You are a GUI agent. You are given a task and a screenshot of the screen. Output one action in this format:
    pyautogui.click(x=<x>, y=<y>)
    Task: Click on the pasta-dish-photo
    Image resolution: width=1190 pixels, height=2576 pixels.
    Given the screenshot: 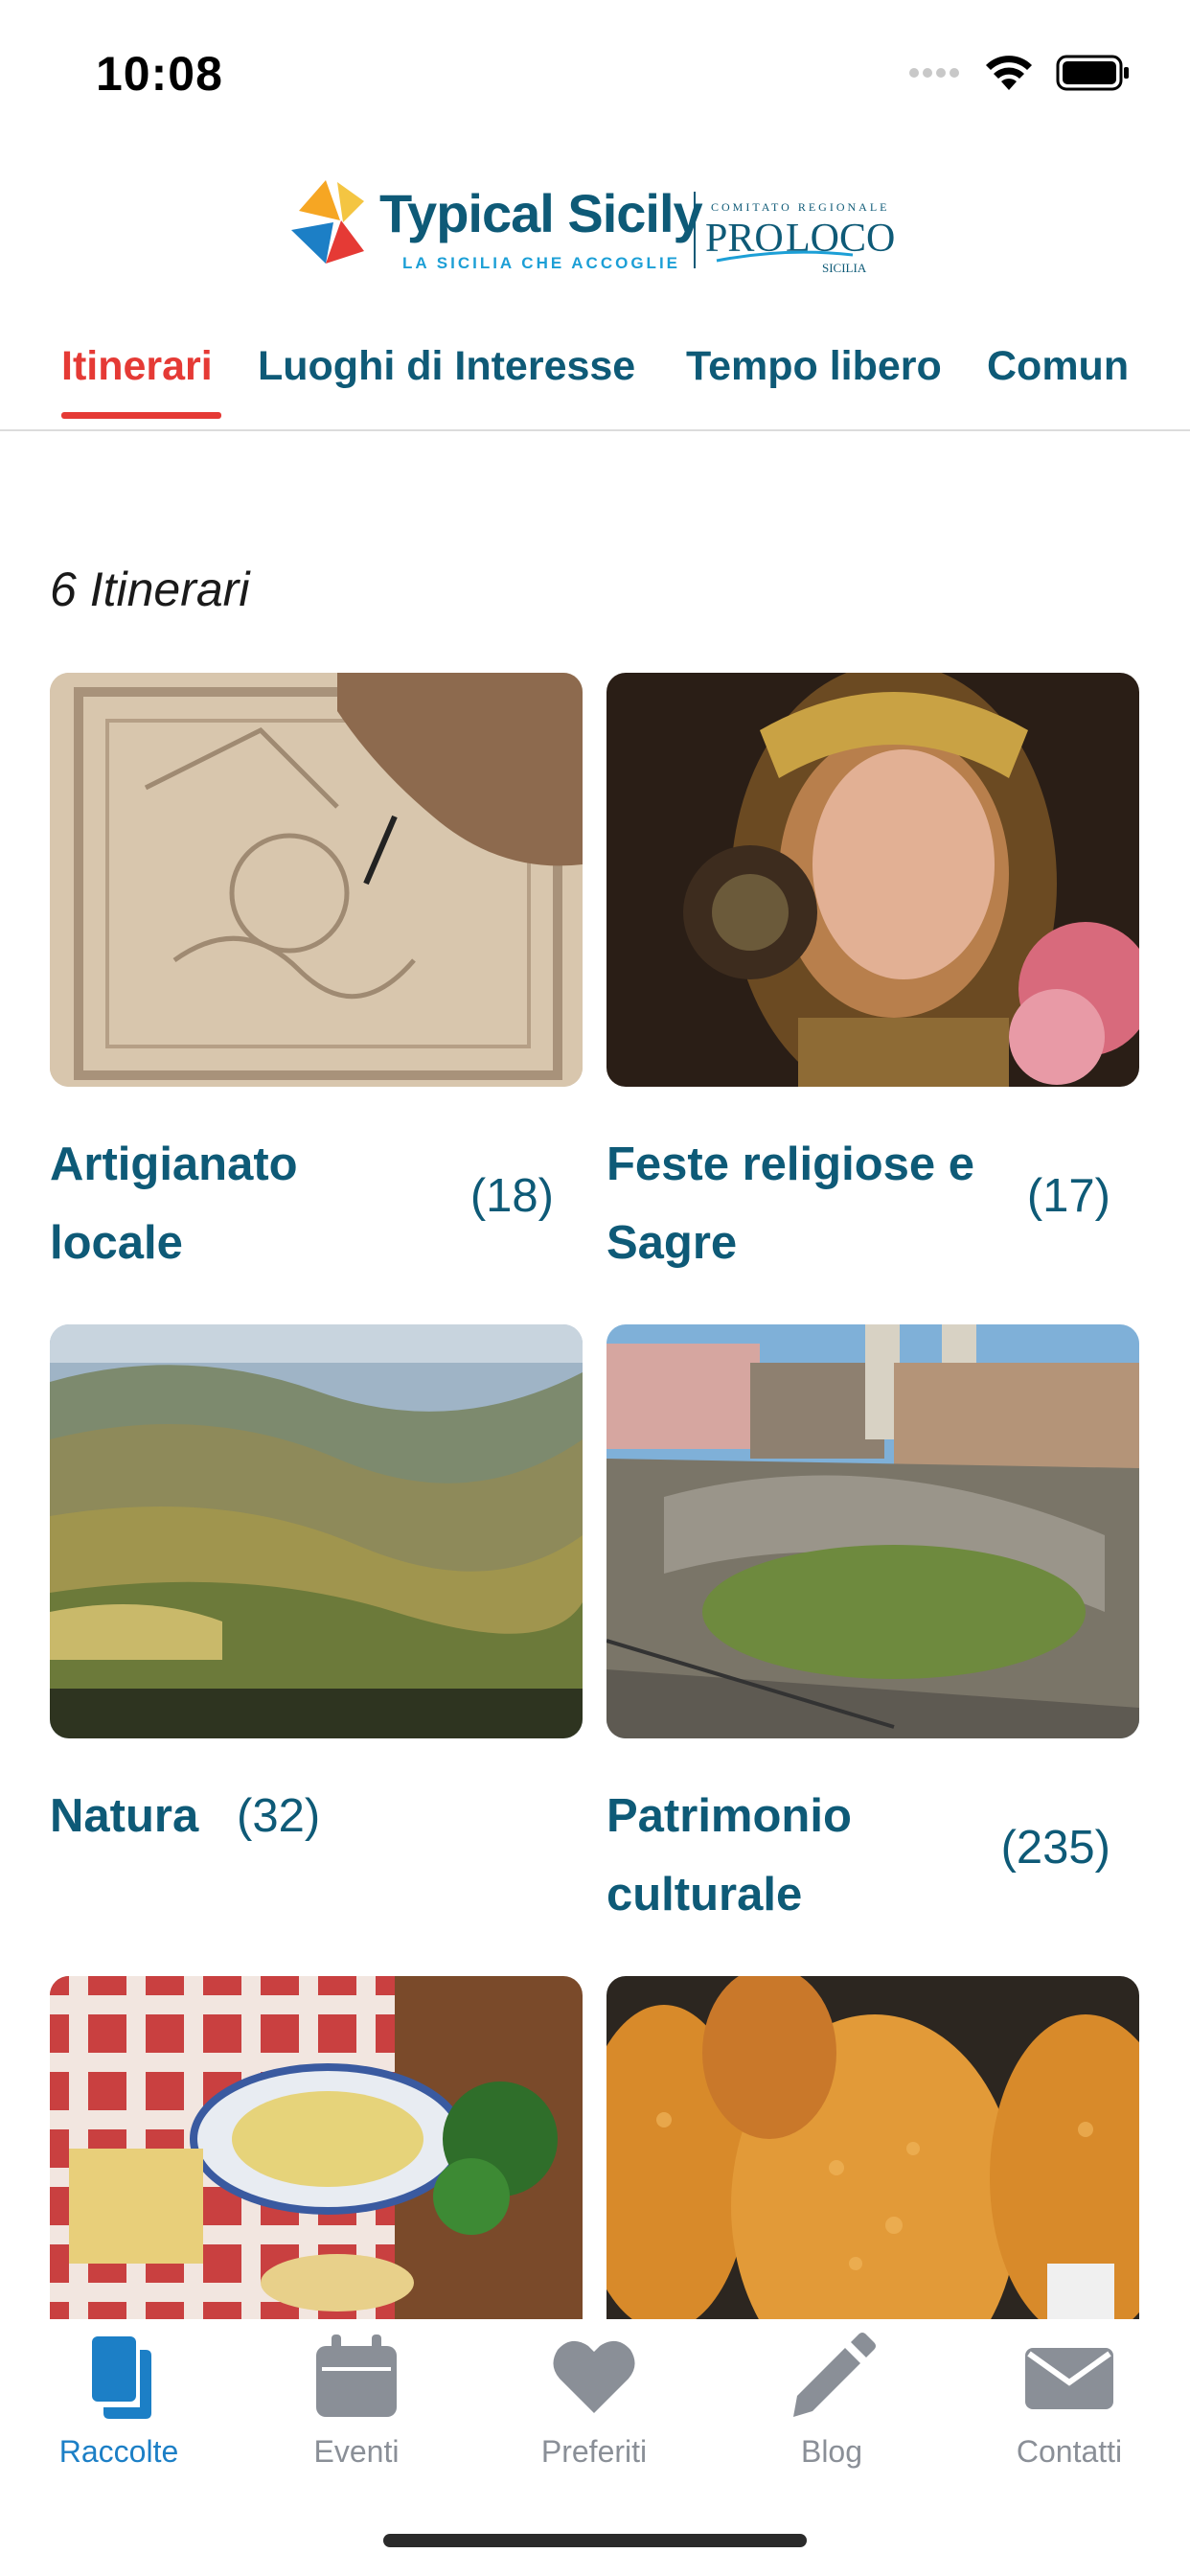 What is the action you would take?
    pyautogui.click(x=317, y=2147)
    